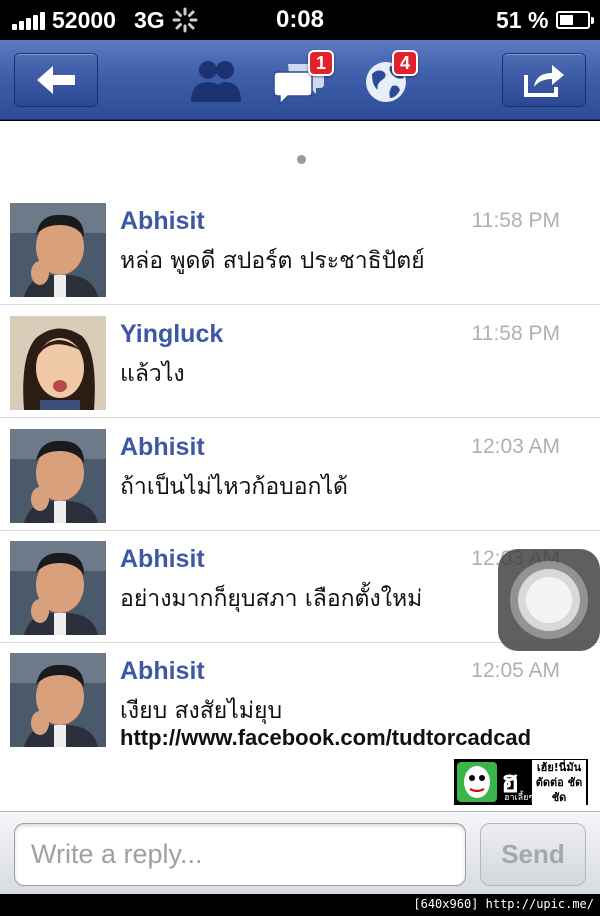  What do you see at coordinates (271, 599) in the screenshot?
I see `message-text: อย่างมากก็ยุบสภา เลือกตั้งใหม่` at bounding box center [271, 599].